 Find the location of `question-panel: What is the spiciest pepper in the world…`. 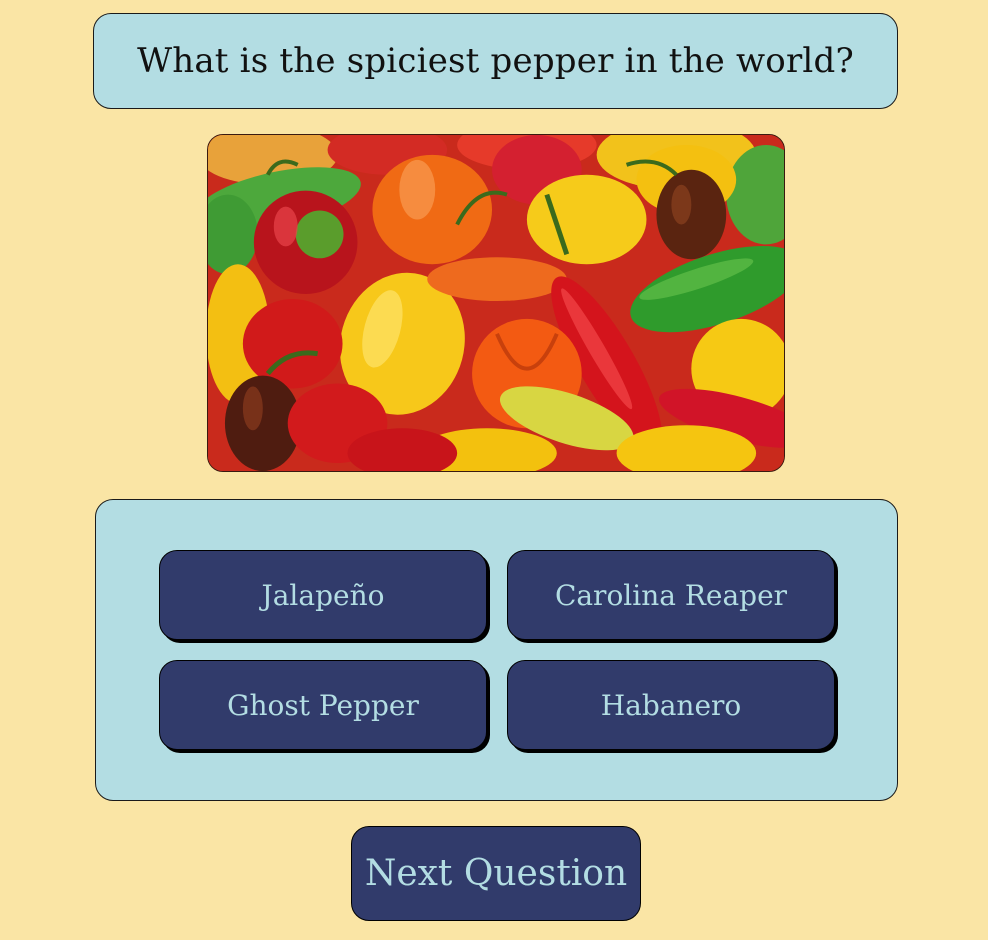

question-panel: What is the spiciest pepper in the world… is located at coordinates (495, 61).